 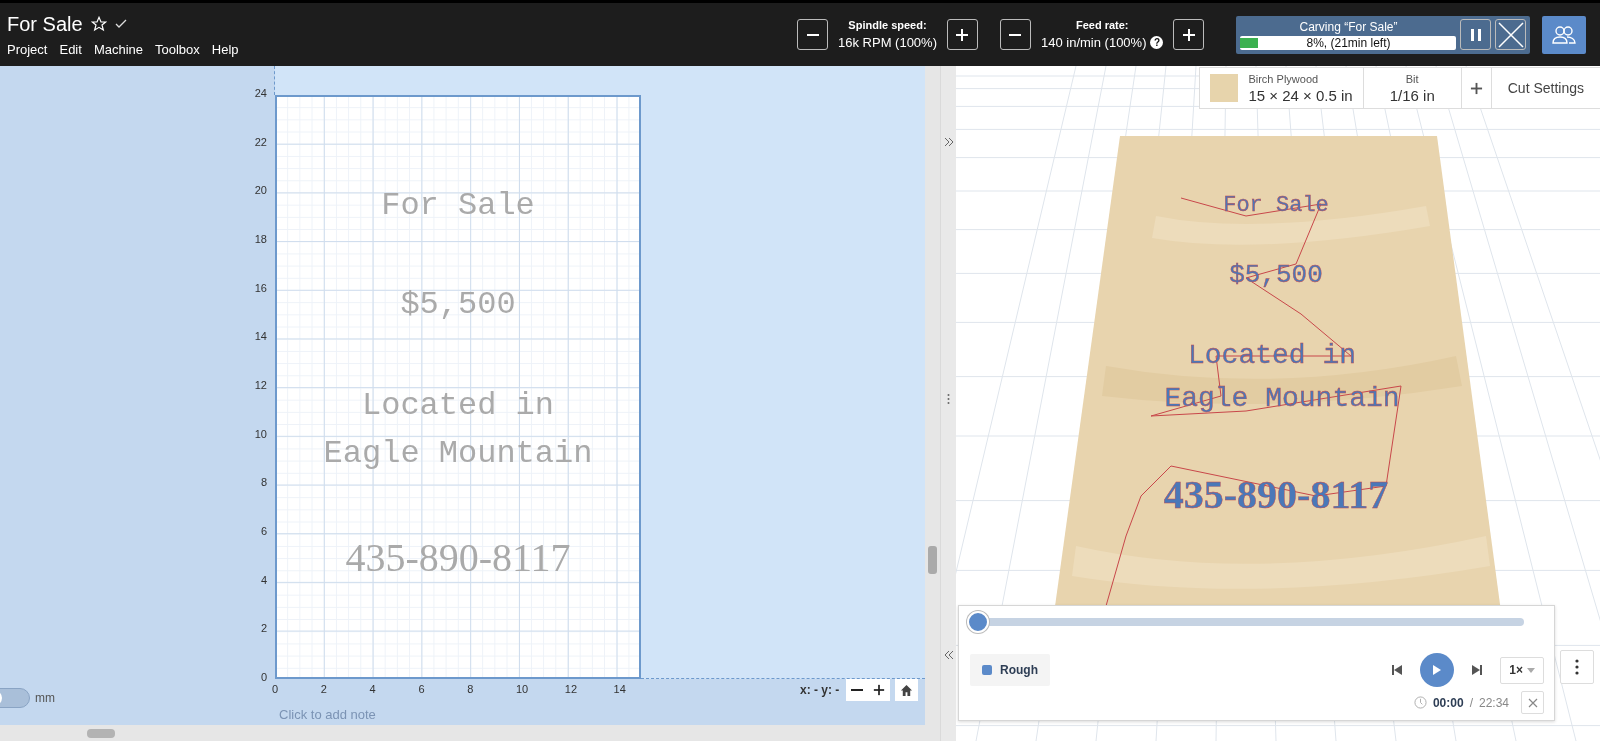 What do you see at coordinates (1493, 702) in the screenshot?
I see `total-time: 22:34` at bounding box center [1493, 702].